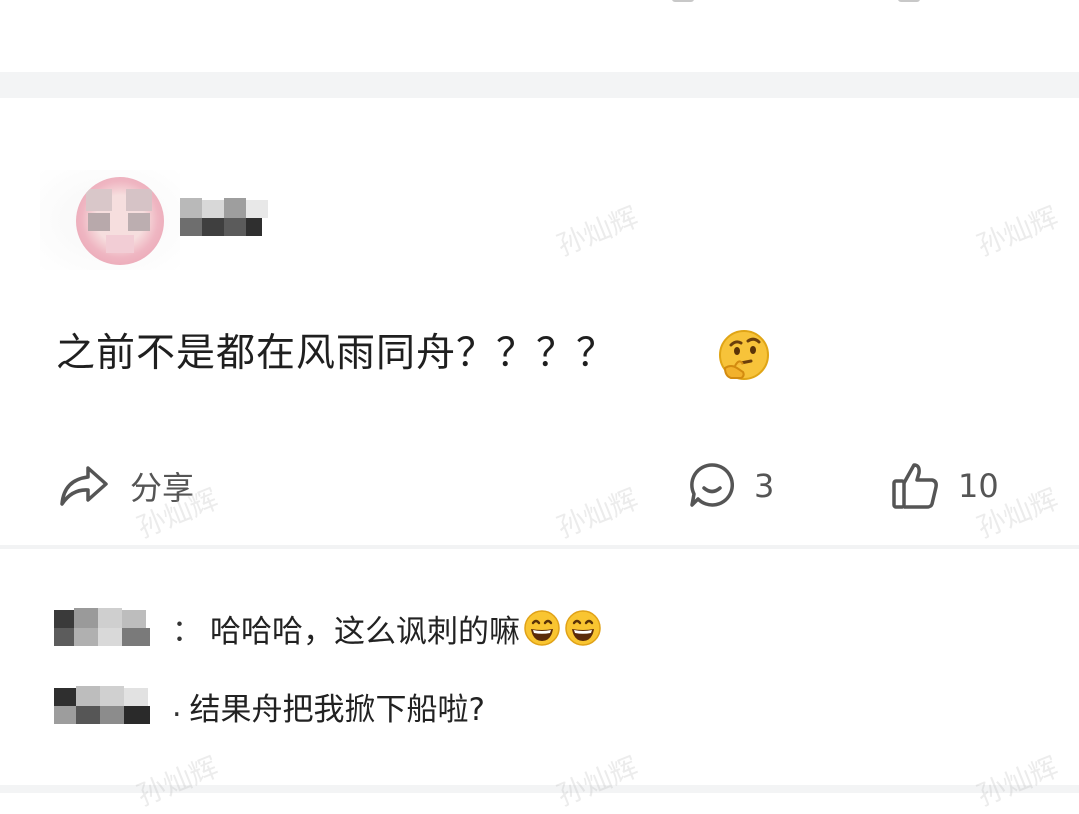 Image resolution: width=1079 pixels, height=814 pixels. What do you see at coordinates (120, 221) in the screenshot?
I see `avatar` at bounding box center [120, 221].